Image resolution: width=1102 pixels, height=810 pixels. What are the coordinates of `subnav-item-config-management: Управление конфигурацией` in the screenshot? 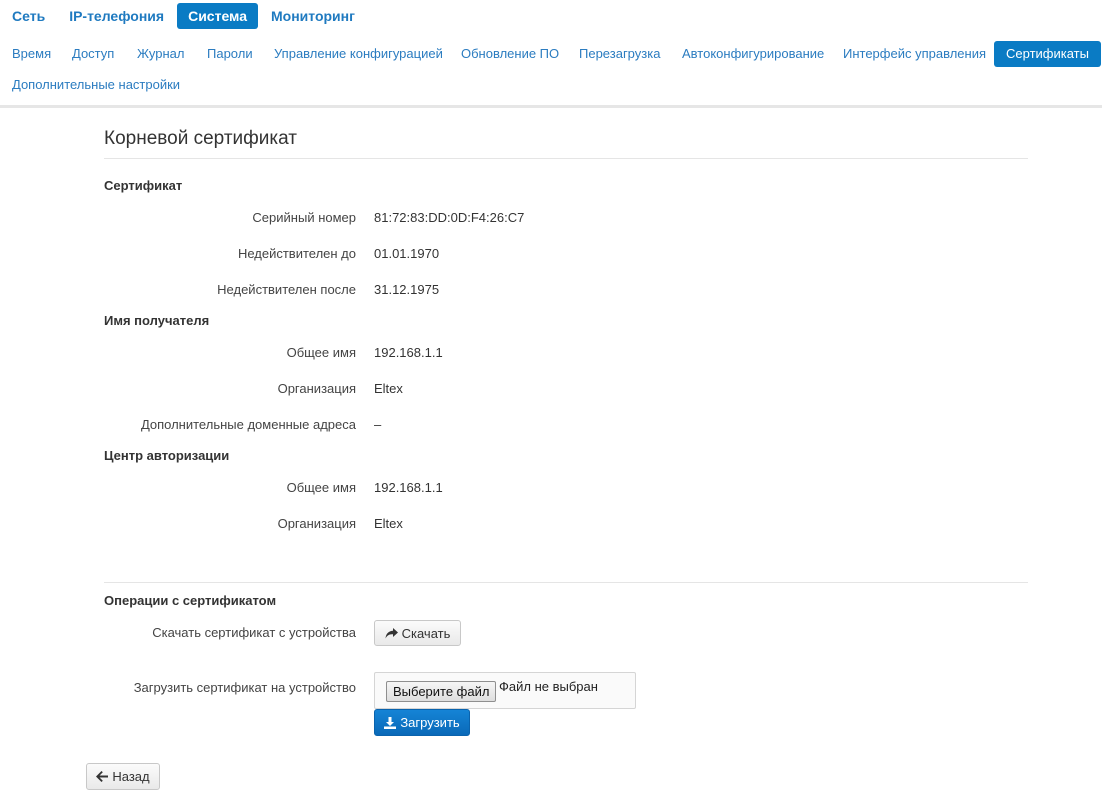 It's located at (358, 54).